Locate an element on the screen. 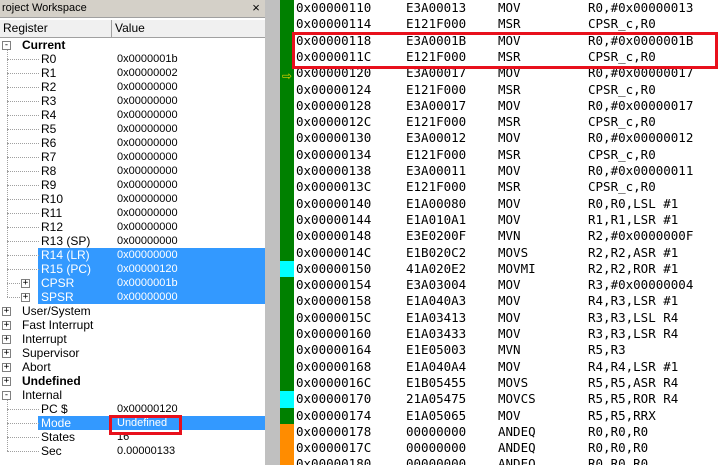 The width and height of the screenshot is (719, 465). disassembly-line: 0x0000016C E1B05455 MOVS R5,R5,ASR R4 is located at coordinates (506, 383).